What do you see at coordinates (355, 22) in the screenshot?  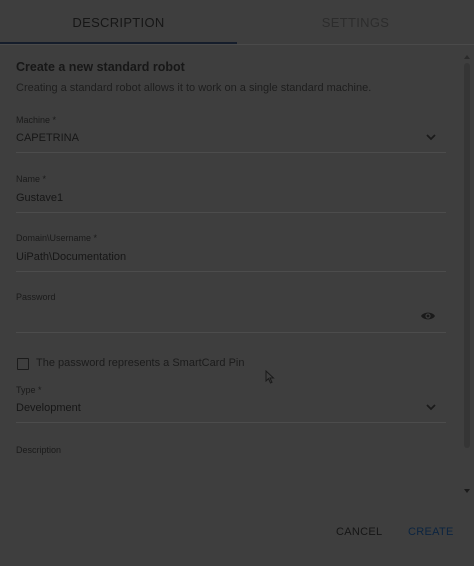 I see `tab-settings: SETTINGS` at bounding box center [355, 22].